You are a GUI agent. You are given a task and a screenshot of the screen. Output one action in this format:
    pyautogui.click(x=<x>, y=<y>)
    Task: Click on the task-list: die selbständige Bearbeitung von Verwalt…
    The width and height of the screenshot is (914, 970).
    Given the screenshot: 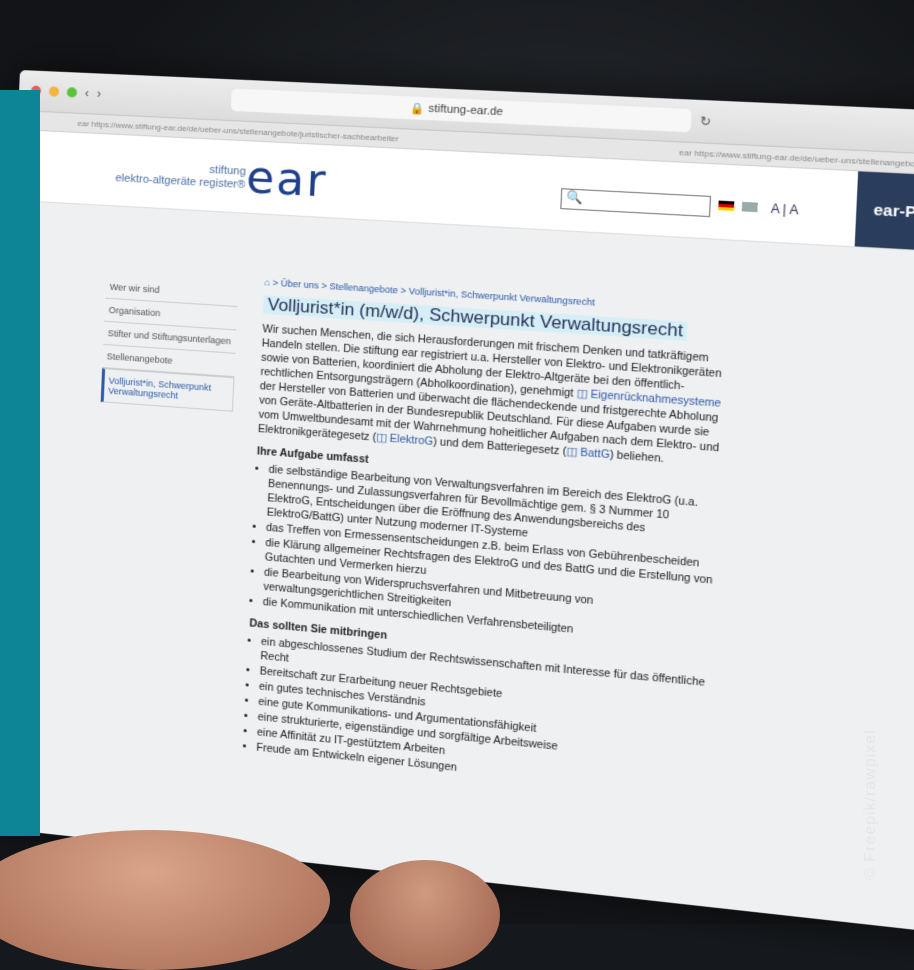 What is the action you would take?
    pyautogui.click(x=484, y=556)
    